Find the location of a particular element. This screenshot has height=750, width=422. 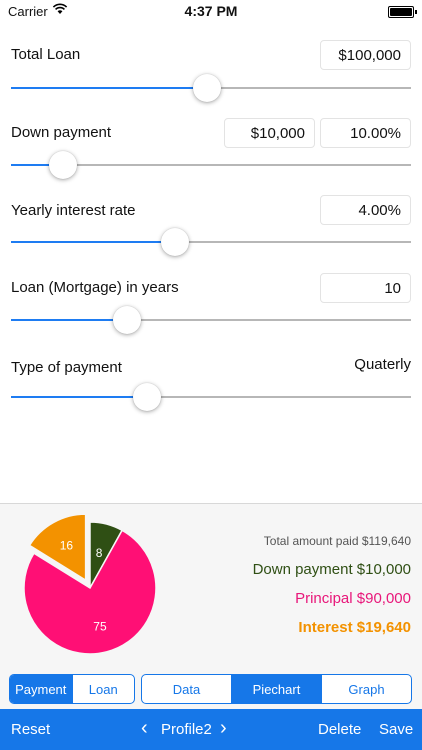

view-mode-segmented-control: Payment Loan is located at coordinates (72, 689).